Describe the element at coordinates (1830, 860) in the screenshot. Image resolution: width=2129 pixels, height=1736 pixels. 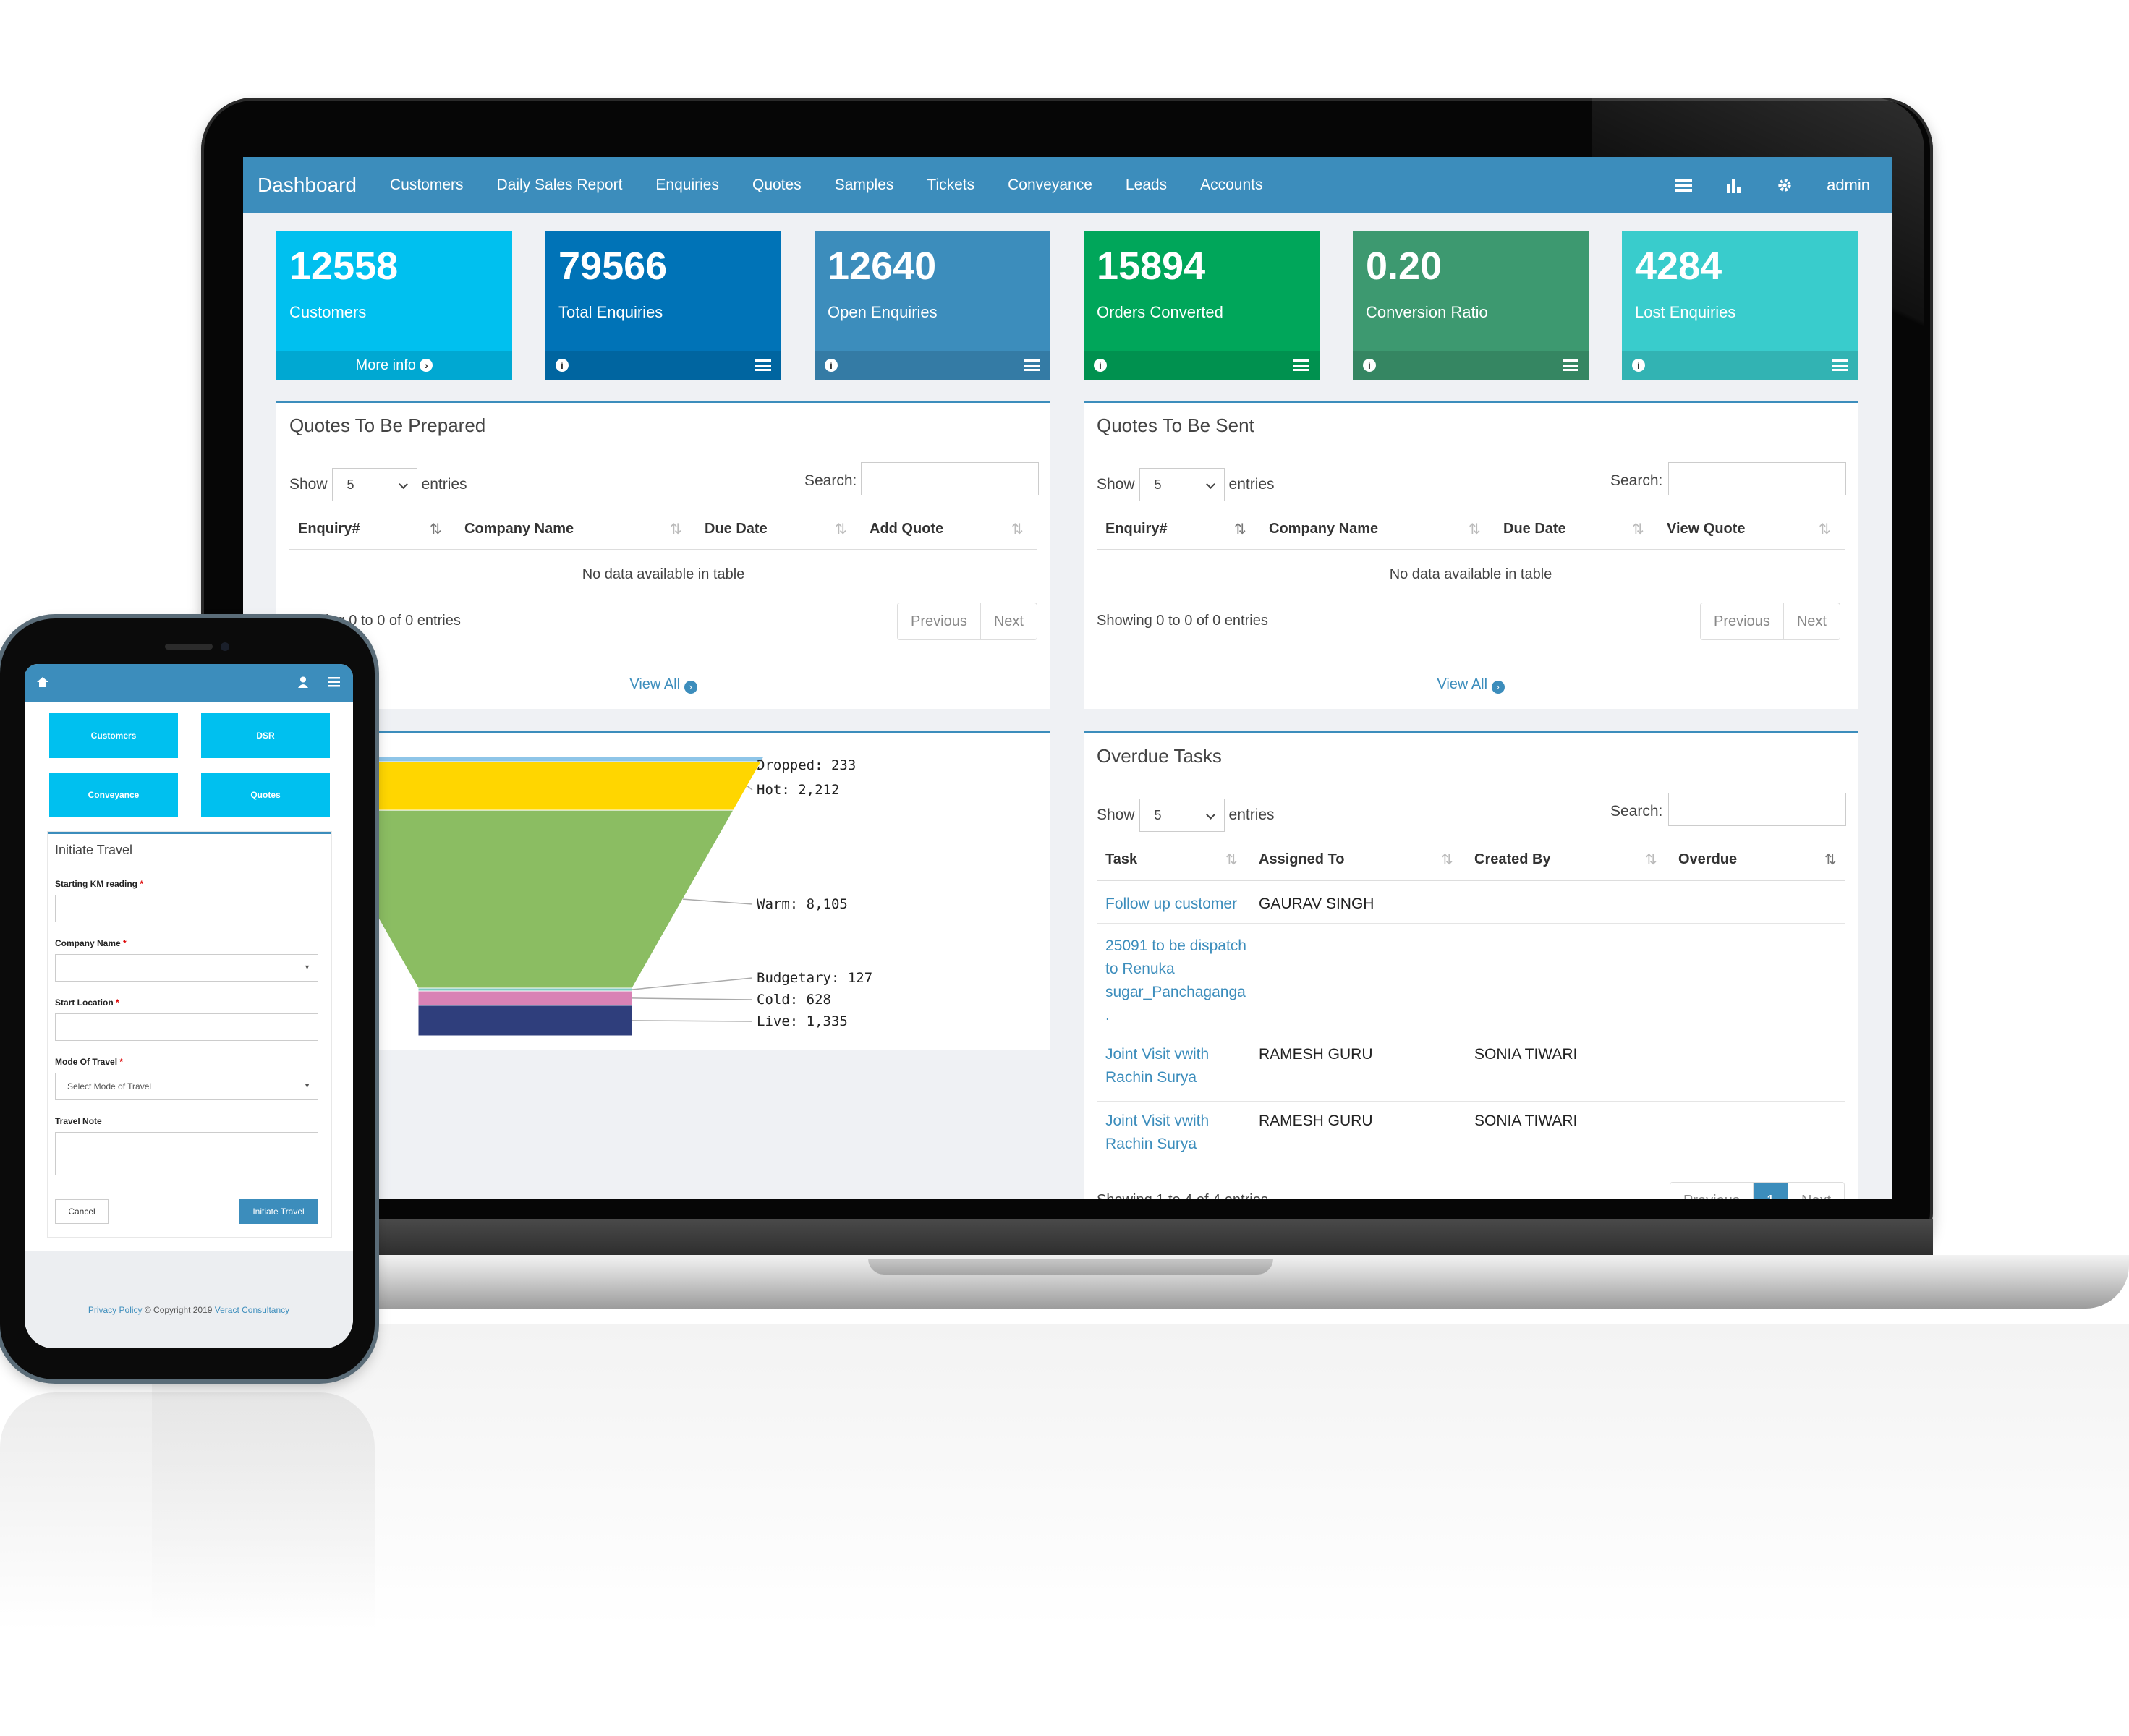
I see `sort-desc-icon: ⇅` at that location.